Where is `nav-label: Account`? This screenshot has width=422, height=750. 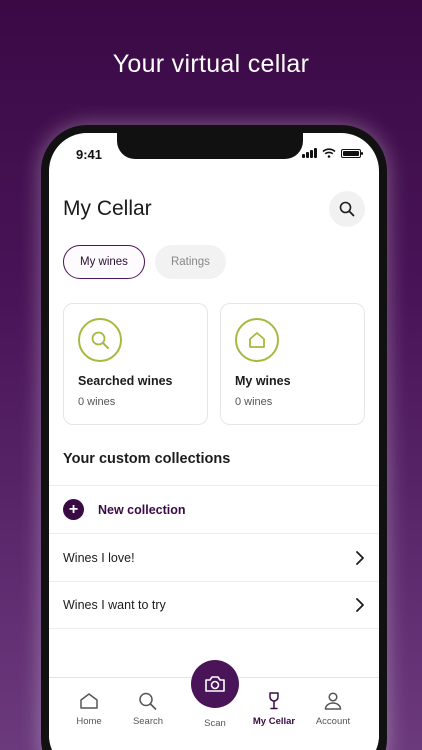 nav-label: Account is located at coordinates (333, 721).